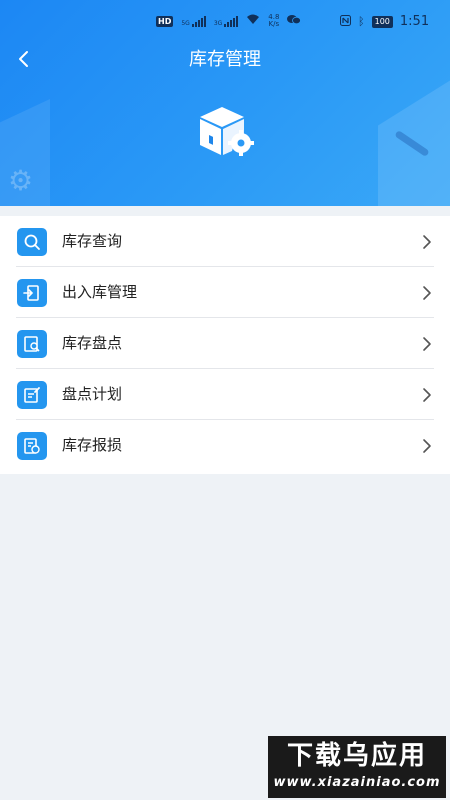 This screenshot has height=800, width=450. I want to click on watermark-logo: 下载乌应用 www.xiazainiao.com, so click(357, 767).